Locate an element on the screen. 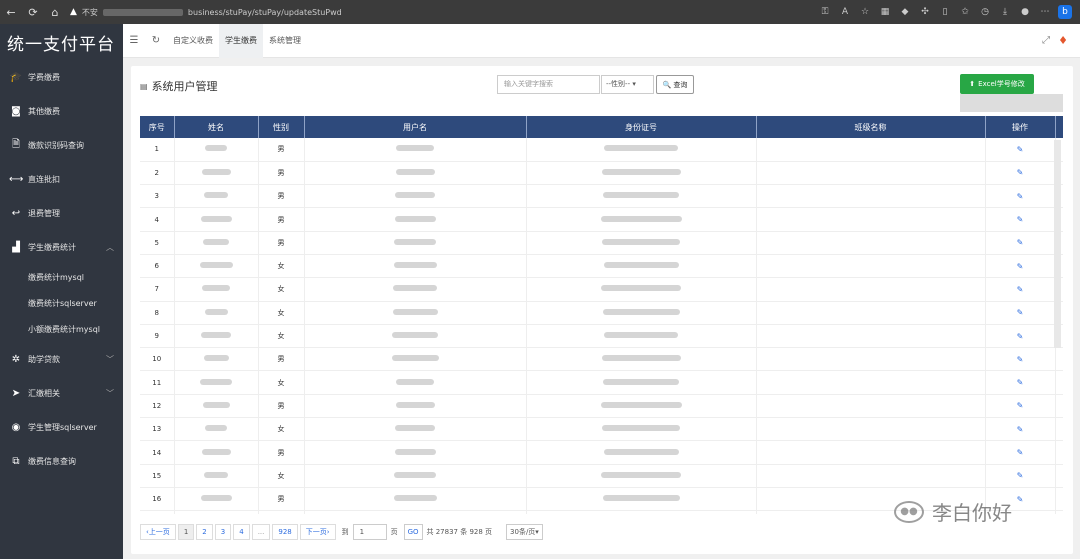 This screenshot has height=559, width=1080. sidebar-item-remittance: ➤ 汇缴相关 ﹀ is located at coordinates (61, 393).